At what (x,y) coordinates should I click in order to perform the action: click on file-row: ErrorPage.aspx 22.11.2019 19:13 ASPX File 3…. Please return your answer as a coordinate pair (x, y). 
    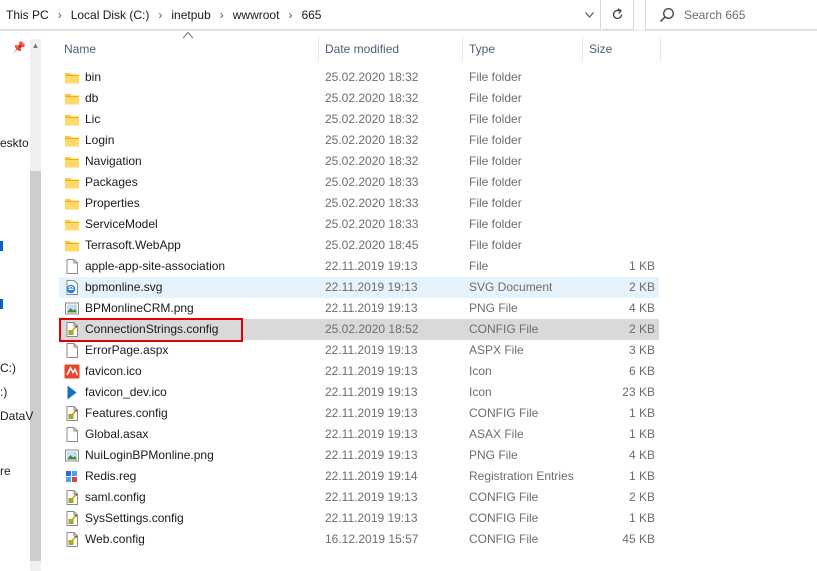
    Looking at the image, I should click on (359, 350).